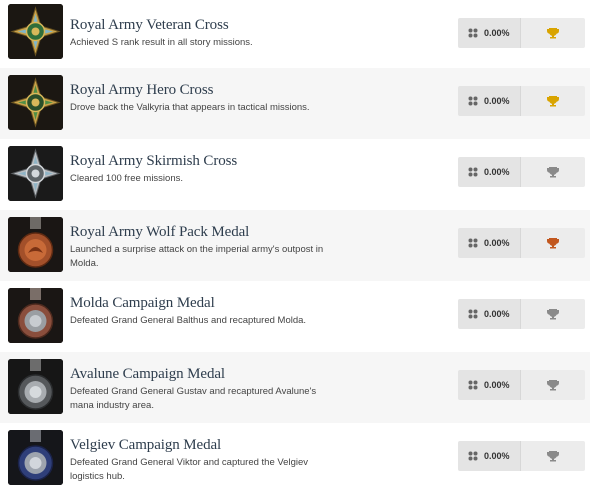 Image resolution: width=590 pixels, height=500 pixels. What do you see at coordinates (147, 374) in the screenshot?
I see `trophy-title: Avalune Campaign Medal` at bounding box center [147, 374].